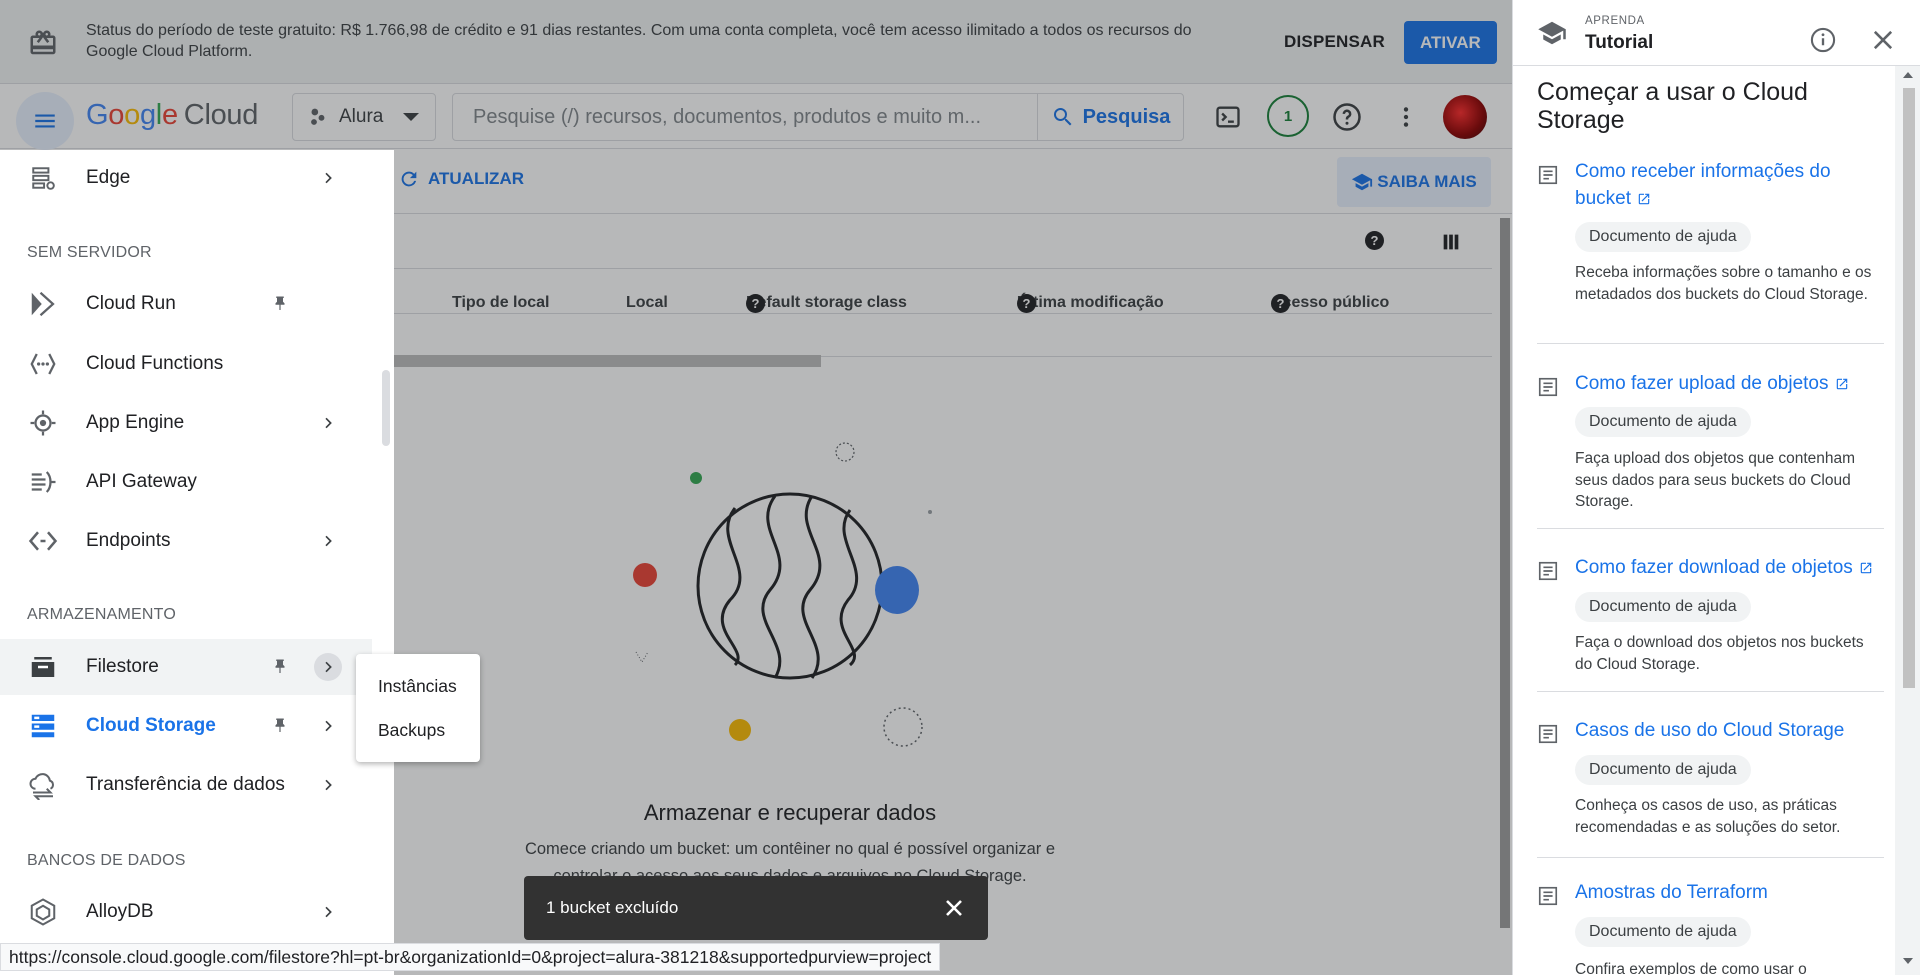 The height and width of the screenshot is (975, 1920). Describe the element at coordinates (106, 860) in the screenshot. I see `section-databases: BANCOS DE DADOS` at that location.